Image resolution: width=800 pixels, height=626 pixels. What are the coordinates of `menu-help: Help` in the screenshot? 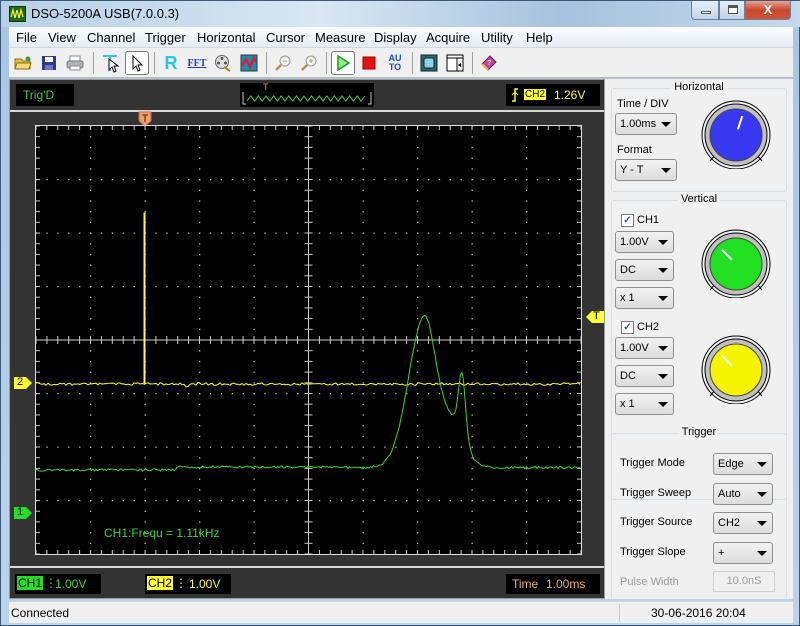 It's located at (539, 37).